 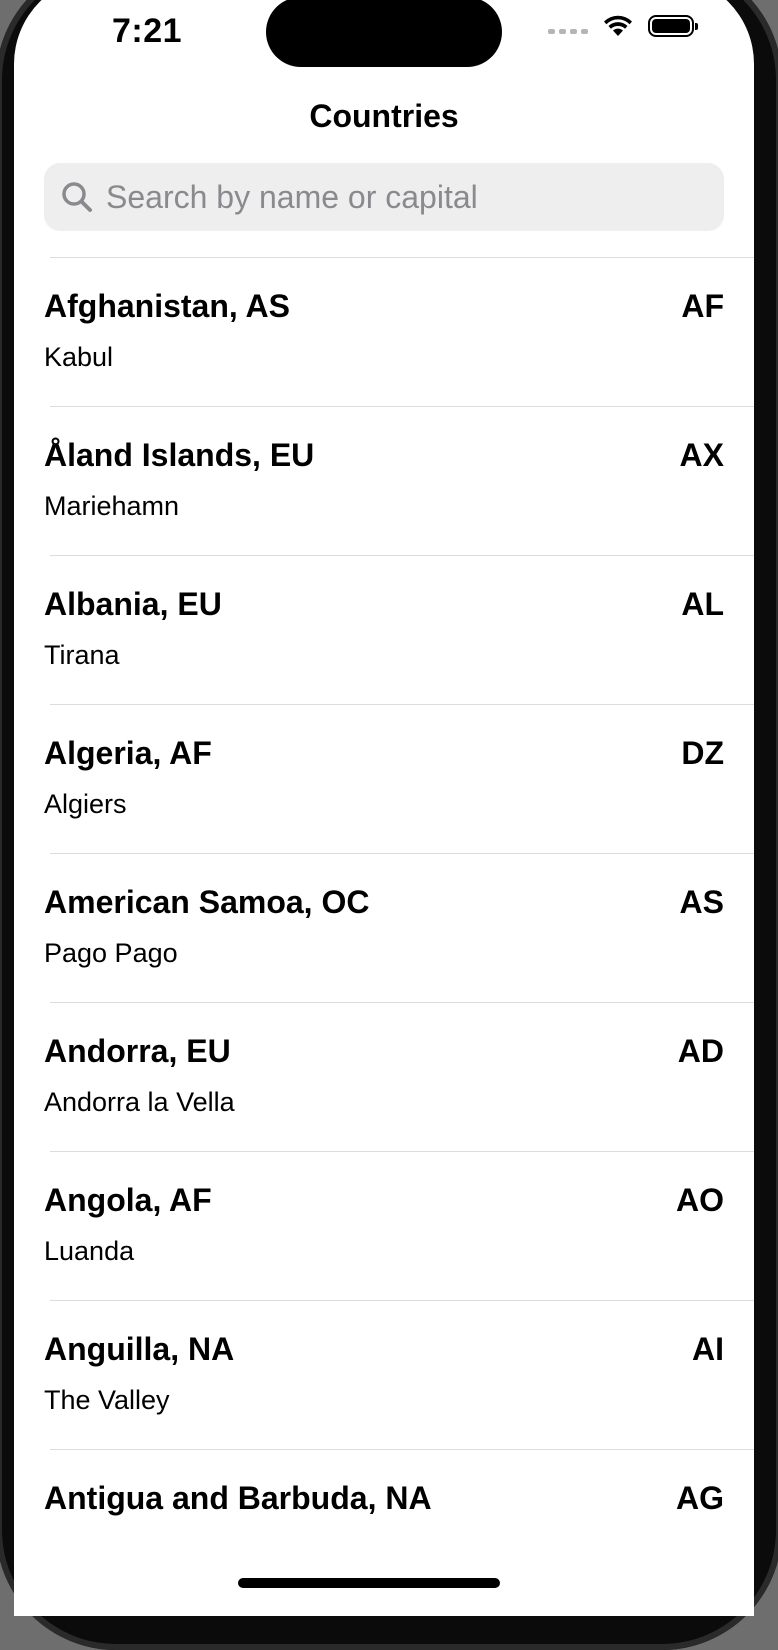 I want to click on country-code: AO, so click(x=700, y=1200).